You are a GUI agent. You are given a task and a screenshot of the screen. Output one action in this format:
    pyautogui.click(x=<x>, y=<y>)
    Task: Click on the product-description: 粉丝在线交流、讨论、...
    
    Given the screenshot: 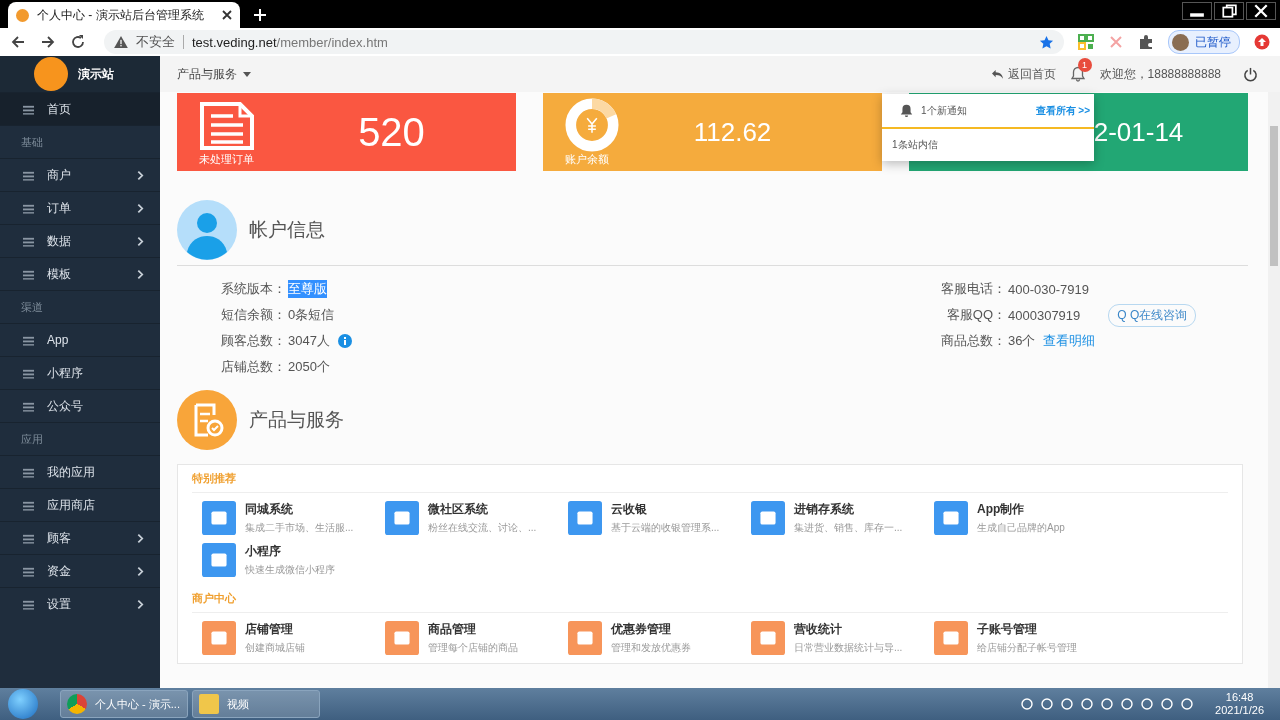 What is the action you would take?
    pyautogui.click(x=482, y=528)
    